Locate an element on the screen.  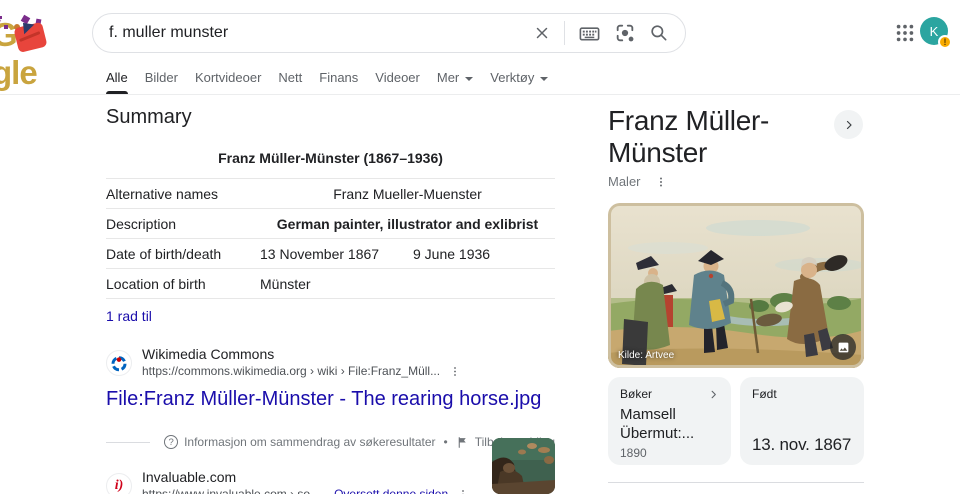
search-bar is located at coordinates (389, 33).